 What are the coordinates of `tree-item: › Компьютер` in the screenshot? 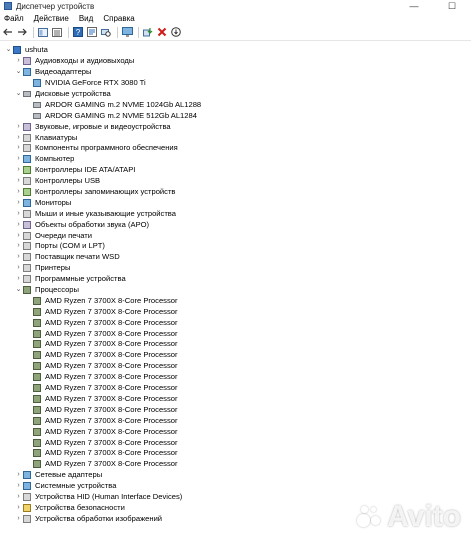 It's located at (235, 159).